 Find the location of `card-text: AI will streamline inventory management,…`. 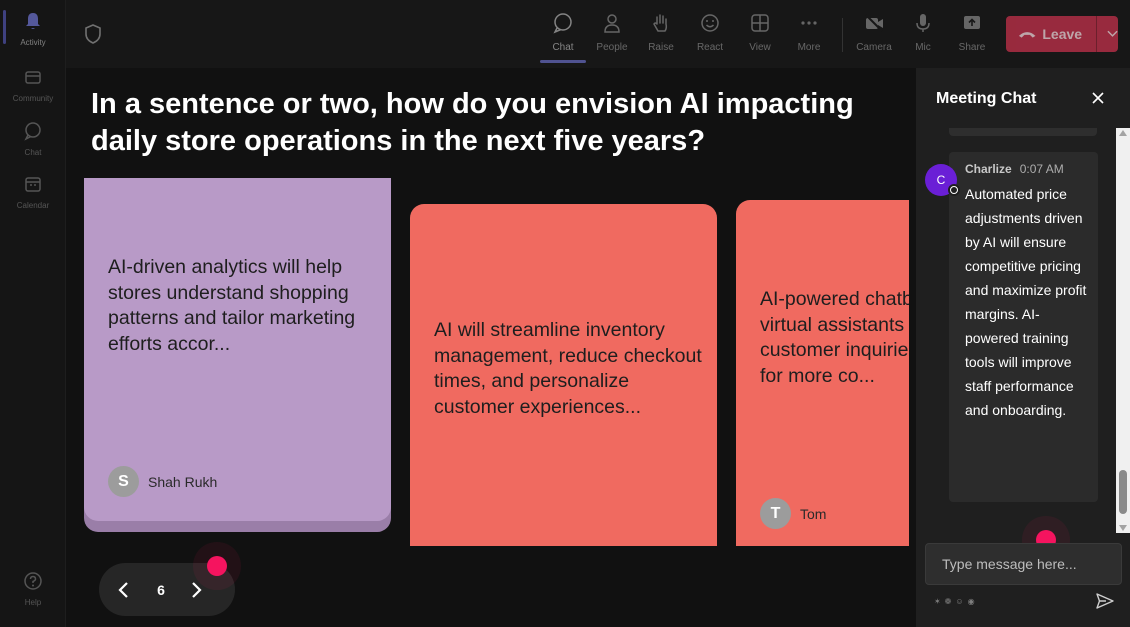

card-text: AI will streamline inventory management,… is located at coordinates (568, 368).